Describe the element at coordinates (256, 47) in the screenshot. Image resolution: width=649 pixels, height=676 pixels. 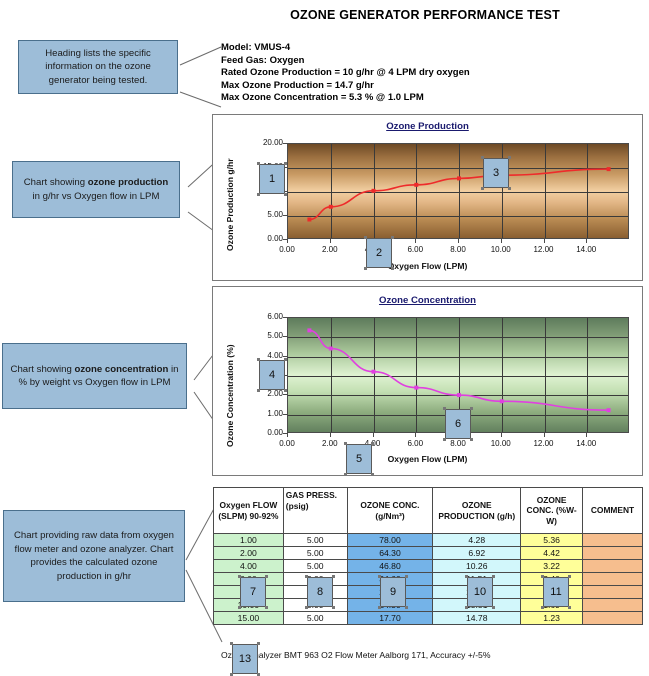
I see `info-line-model: Model: VMUS-4` at that location.